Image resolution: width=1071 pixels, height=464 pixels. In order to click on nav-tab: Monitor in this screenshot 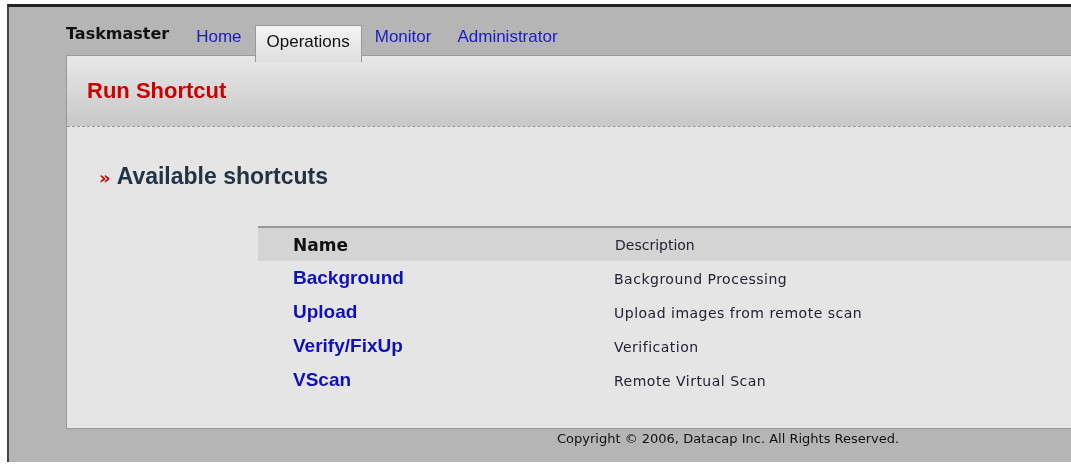, I will do `click(403, 41)`.